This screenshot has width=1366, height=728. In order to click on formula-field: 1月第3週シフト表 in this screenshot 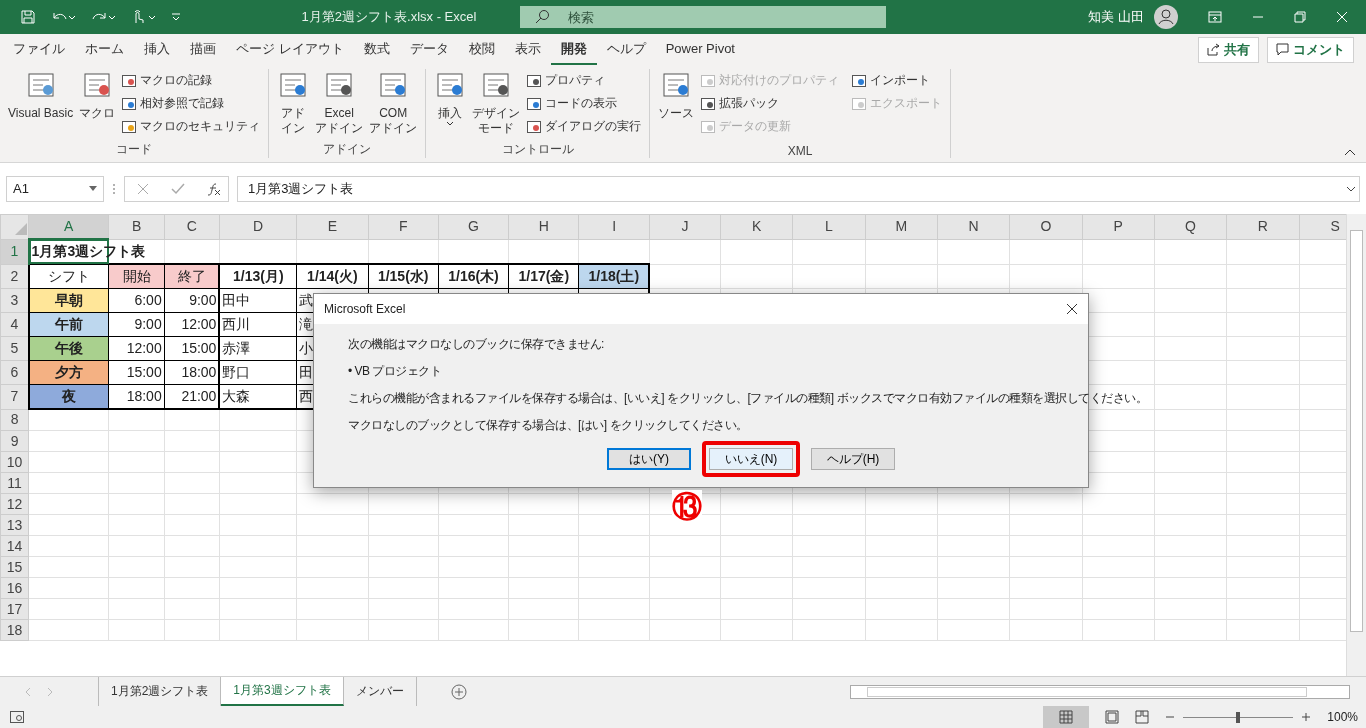, I will do `click(798, 188)`.